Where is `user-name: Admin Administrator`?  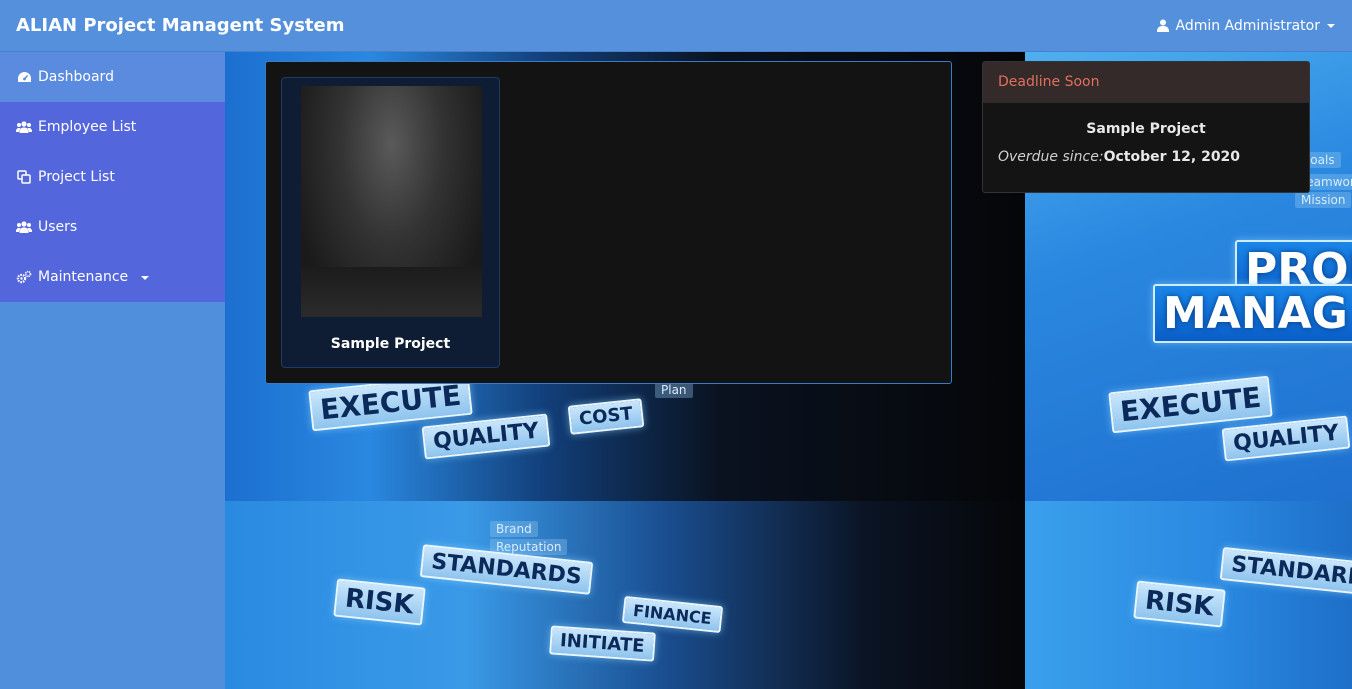 user-name: Admin Administrator is located at coordinates (1247, 25).